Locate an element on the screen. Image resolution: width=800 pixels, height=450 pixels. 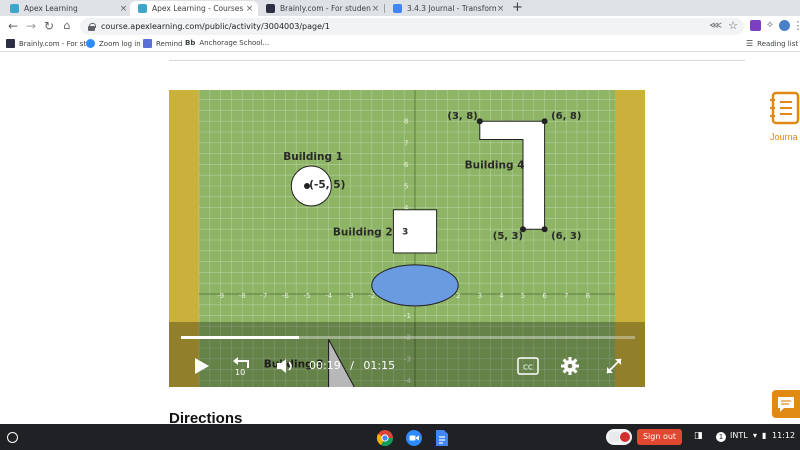
profile-avatar is located at coordinates (784, 25).